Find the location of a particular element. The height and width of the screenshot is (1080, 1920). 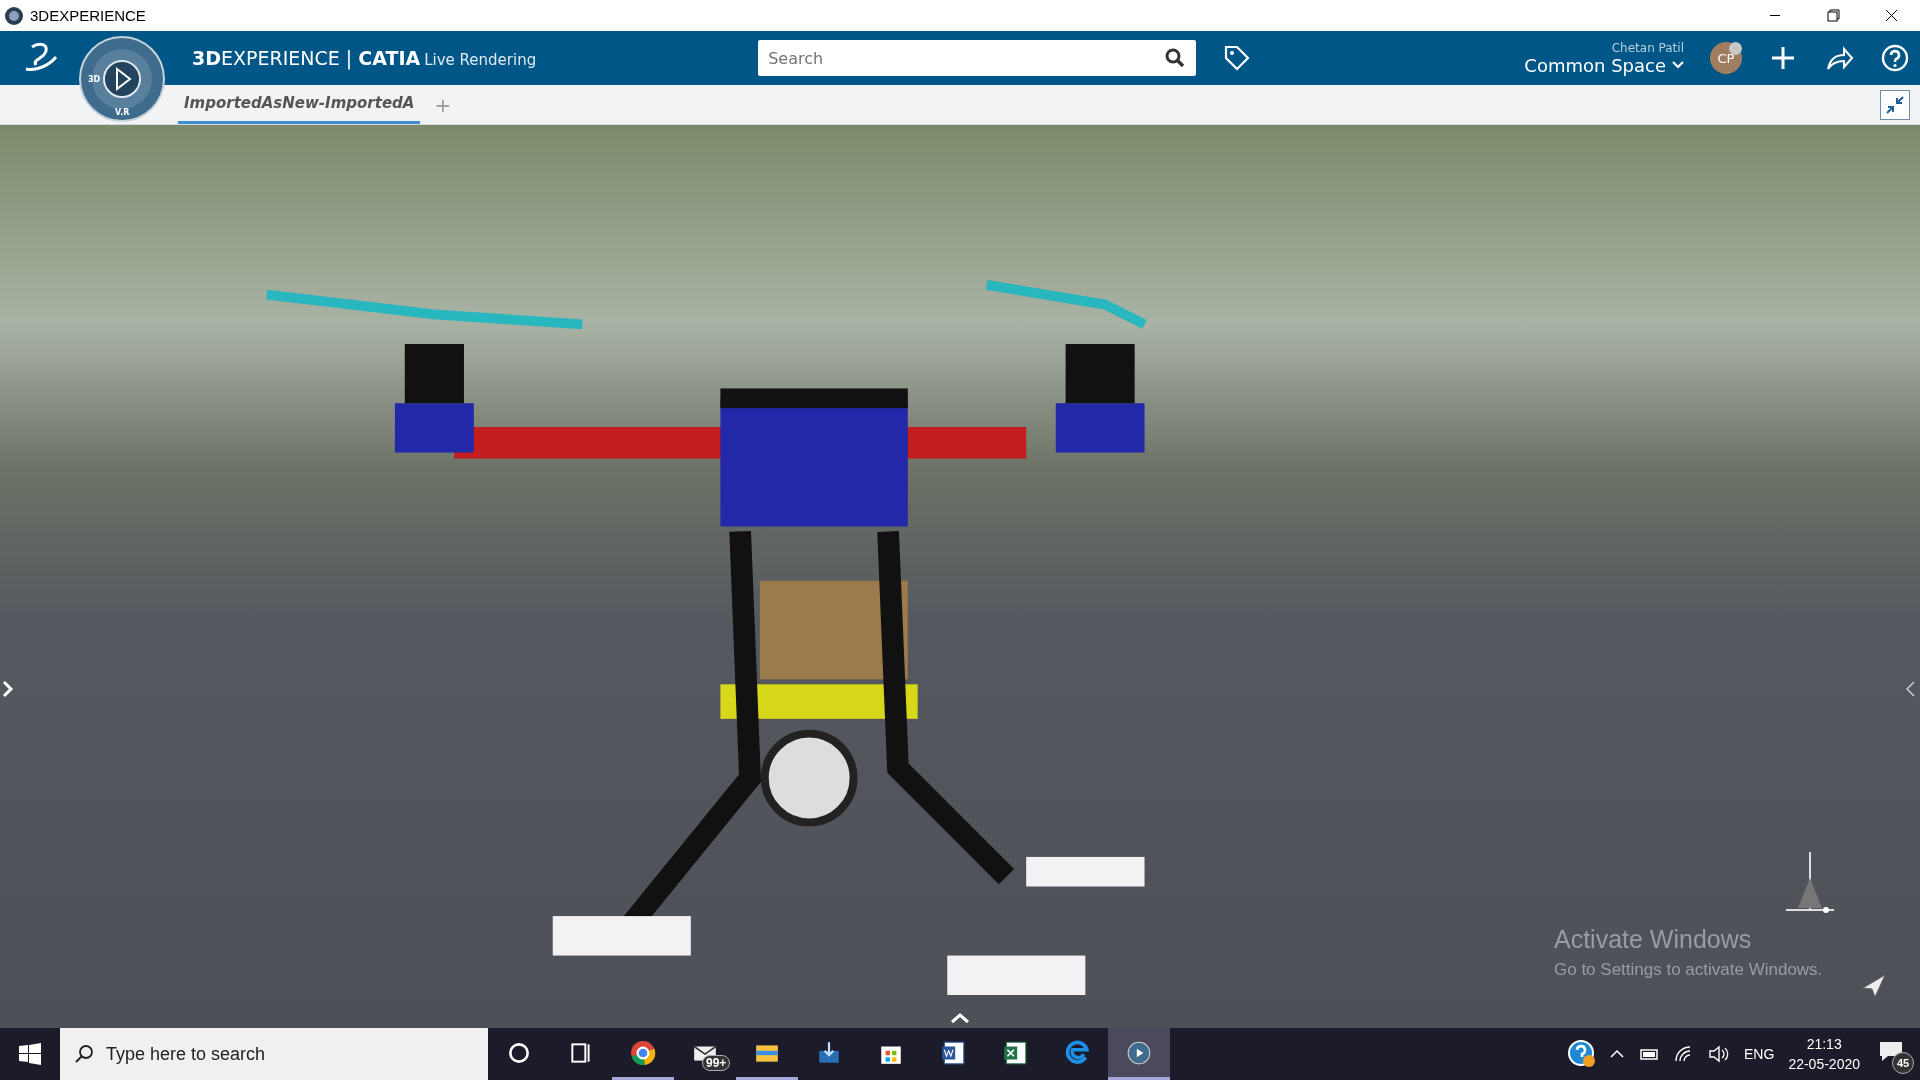

battery-icon is located at coordinates (1649, 1054).